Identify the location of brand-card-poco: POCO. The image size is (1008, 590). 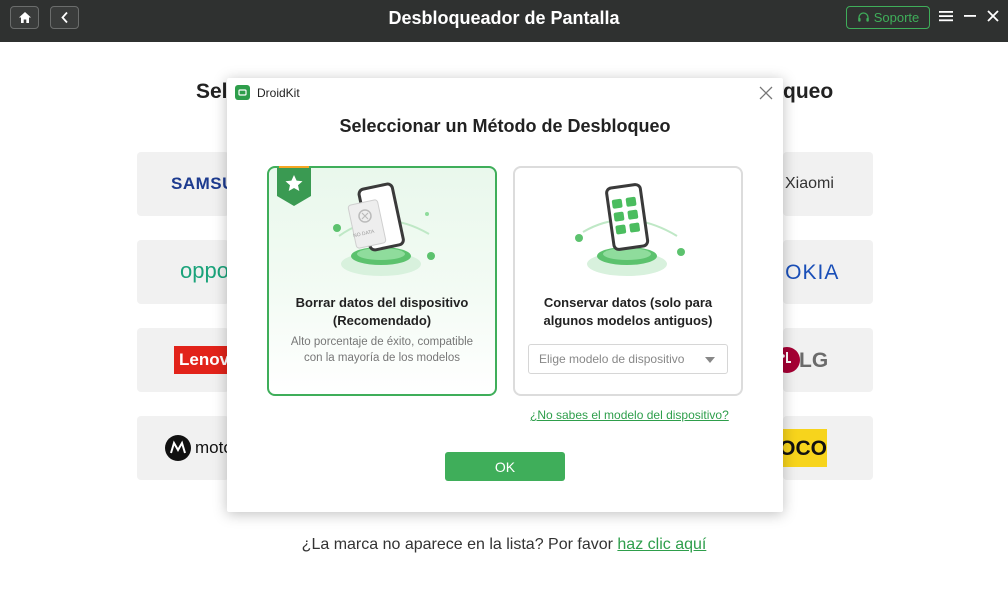
(828, 448).